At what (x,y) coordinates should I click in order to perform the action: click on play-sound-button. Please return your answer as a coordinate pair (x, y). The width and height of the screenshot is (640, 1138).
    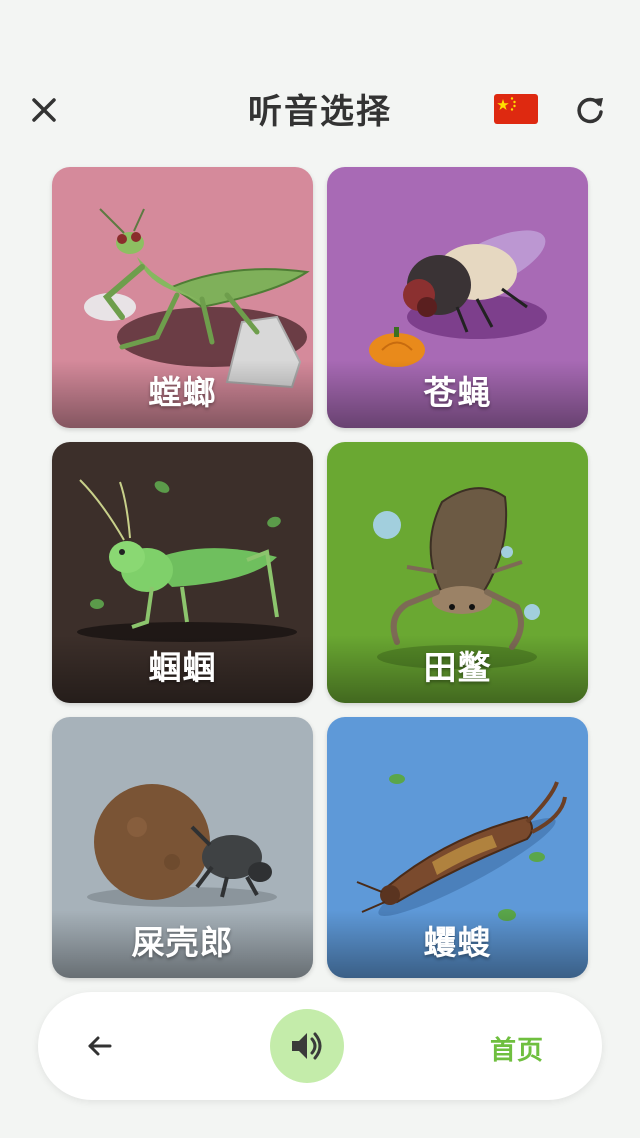
    Looking at the image, I should click on (307, 1046).